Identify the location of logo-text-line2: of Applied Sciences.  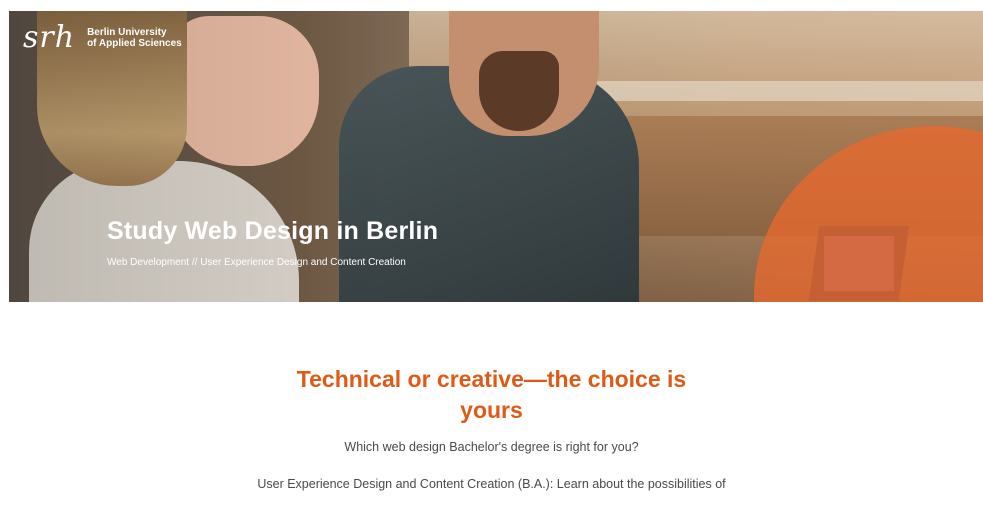
(134, 43).